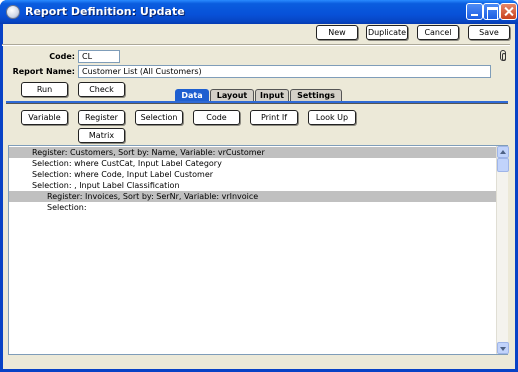  What do you see at coordinates (159, 117) in the screenshot?
I see `selection-button: Selection` at bounding box center [159, 117].